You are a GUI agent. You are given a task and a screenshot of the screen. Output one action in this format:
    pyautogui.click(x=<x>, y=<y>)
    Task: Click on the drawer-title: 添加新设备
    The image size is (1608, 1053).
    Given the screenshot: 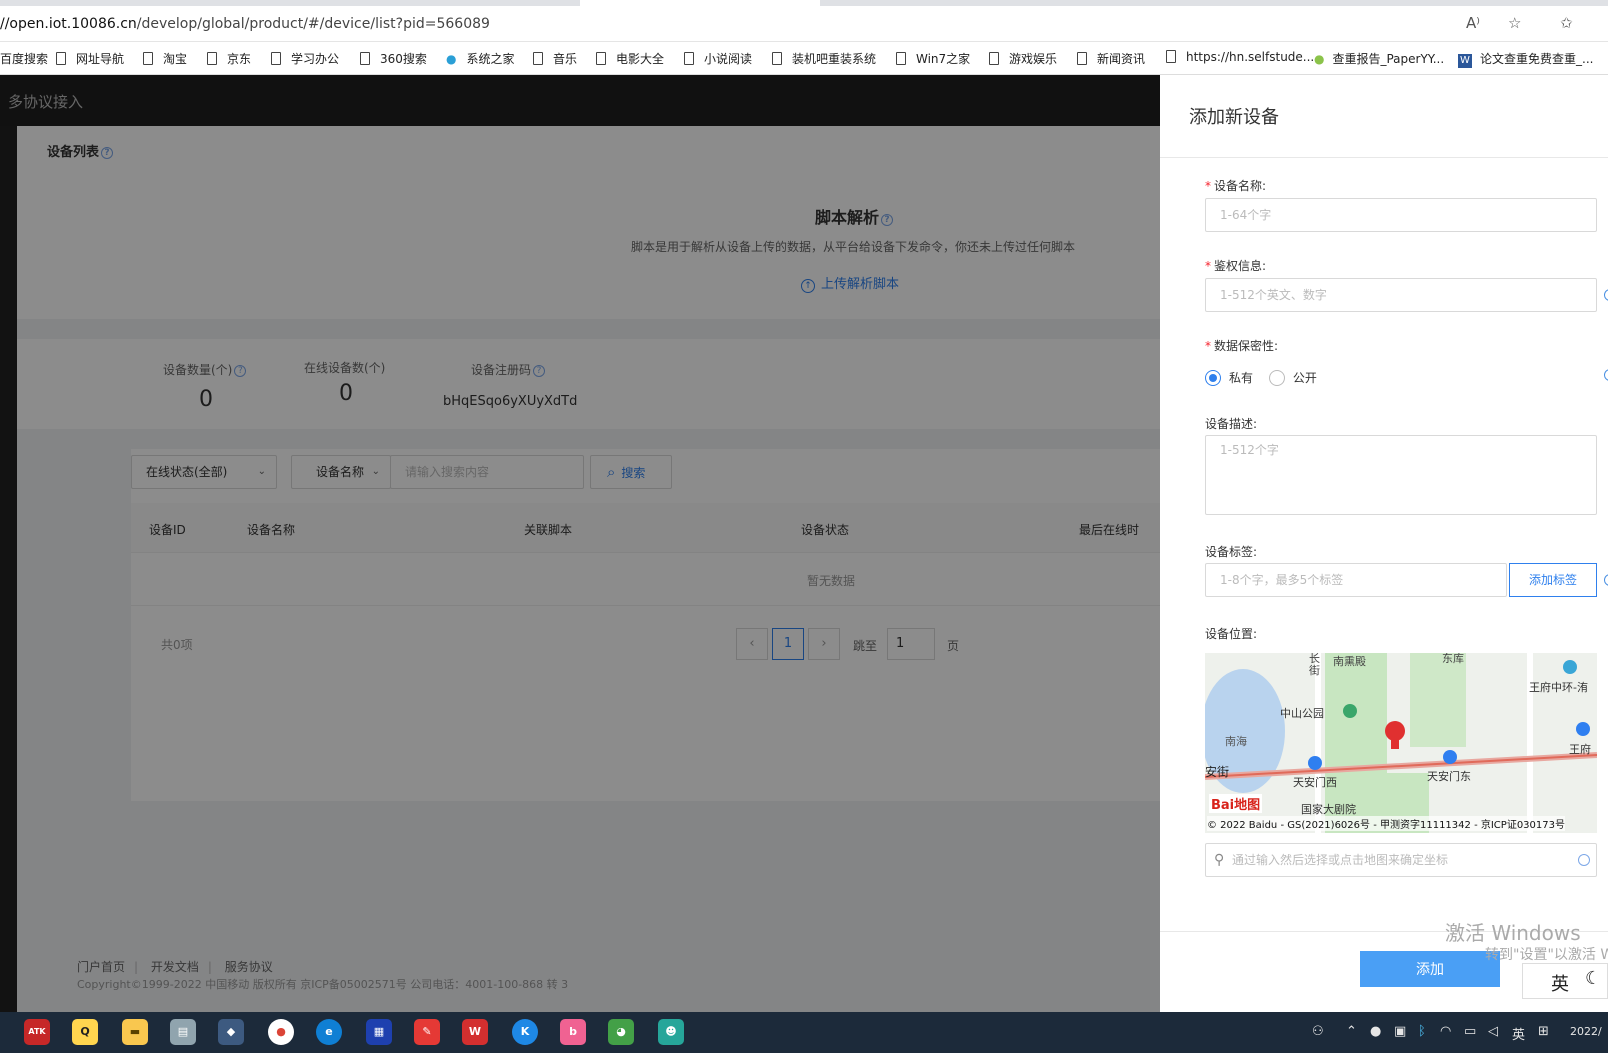 What is the action you would take?
    pyautogui.click(x=1234, y=117)
    